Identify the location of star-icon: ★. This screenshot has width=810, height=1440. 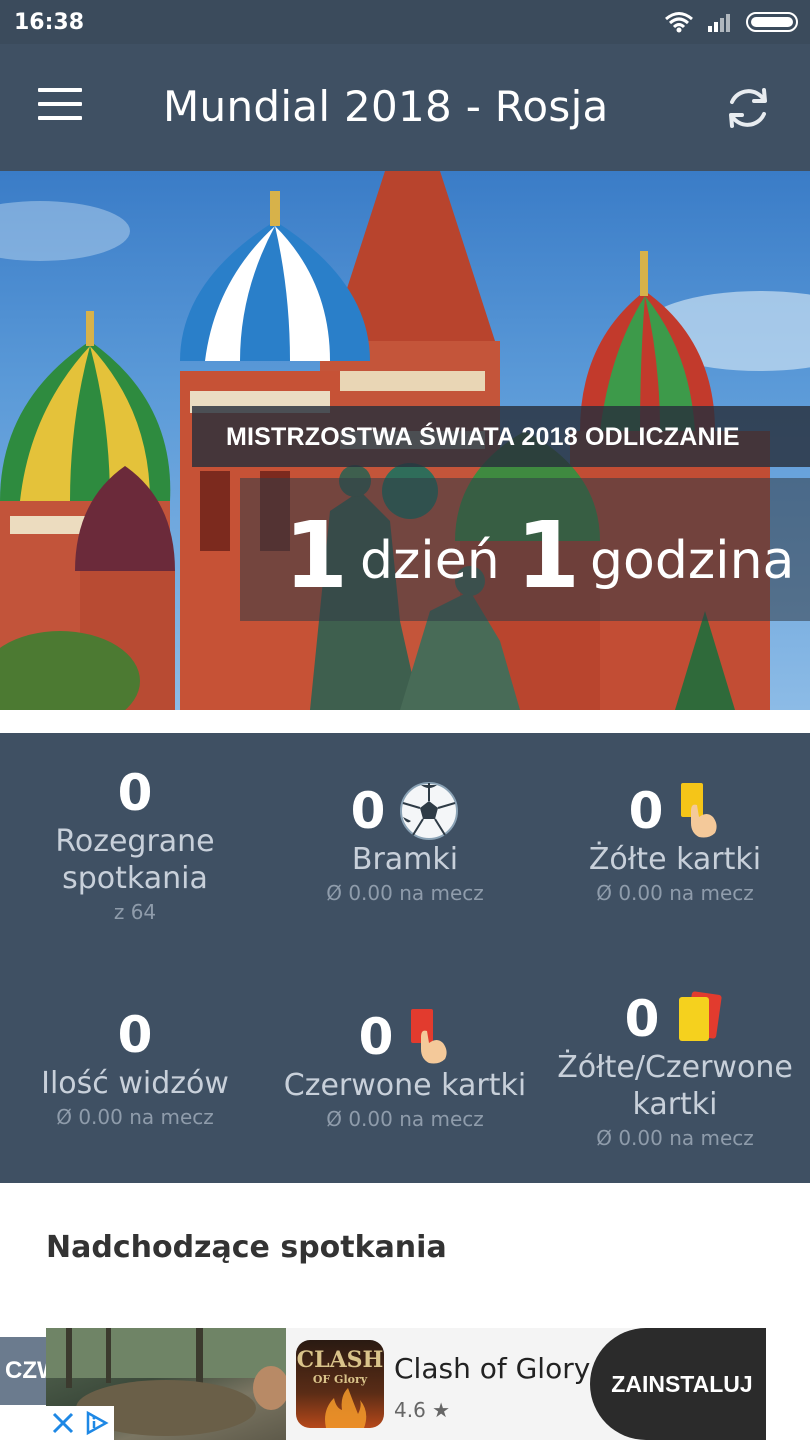
(441, 1410).